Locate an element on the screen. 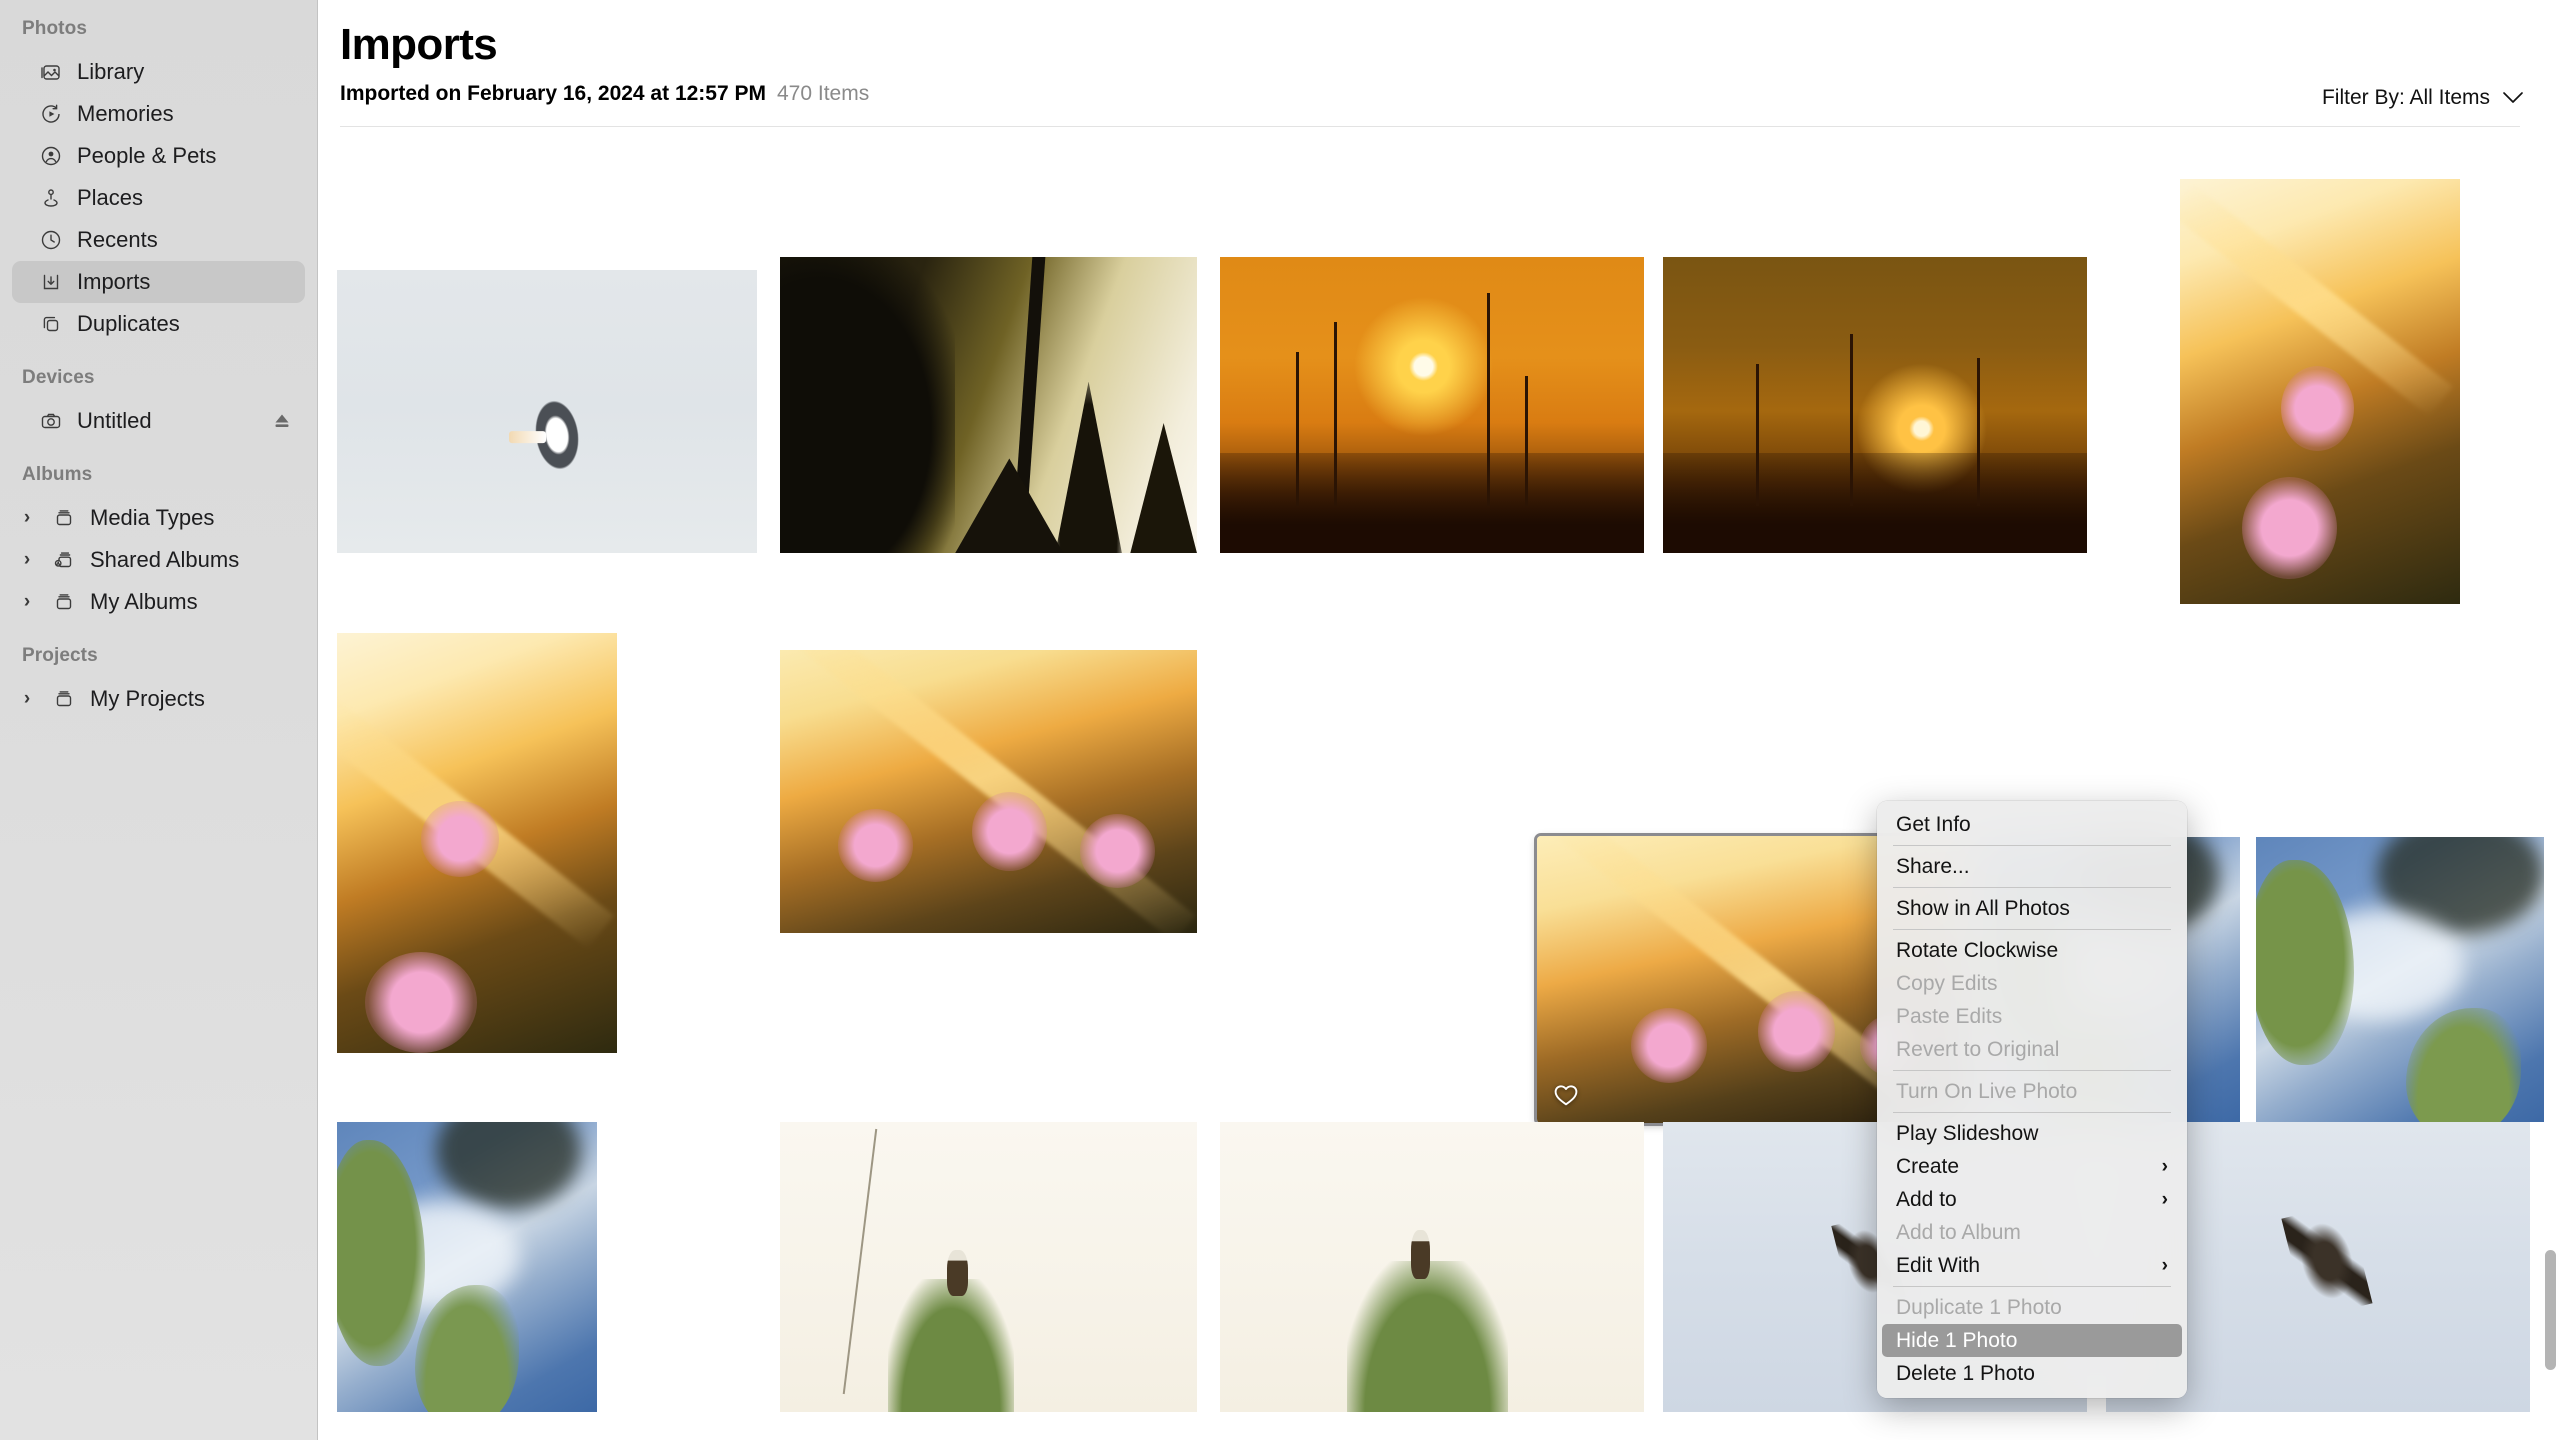  sidebar-item-my-albums: › My Albums is located at coordinates (158, 602).